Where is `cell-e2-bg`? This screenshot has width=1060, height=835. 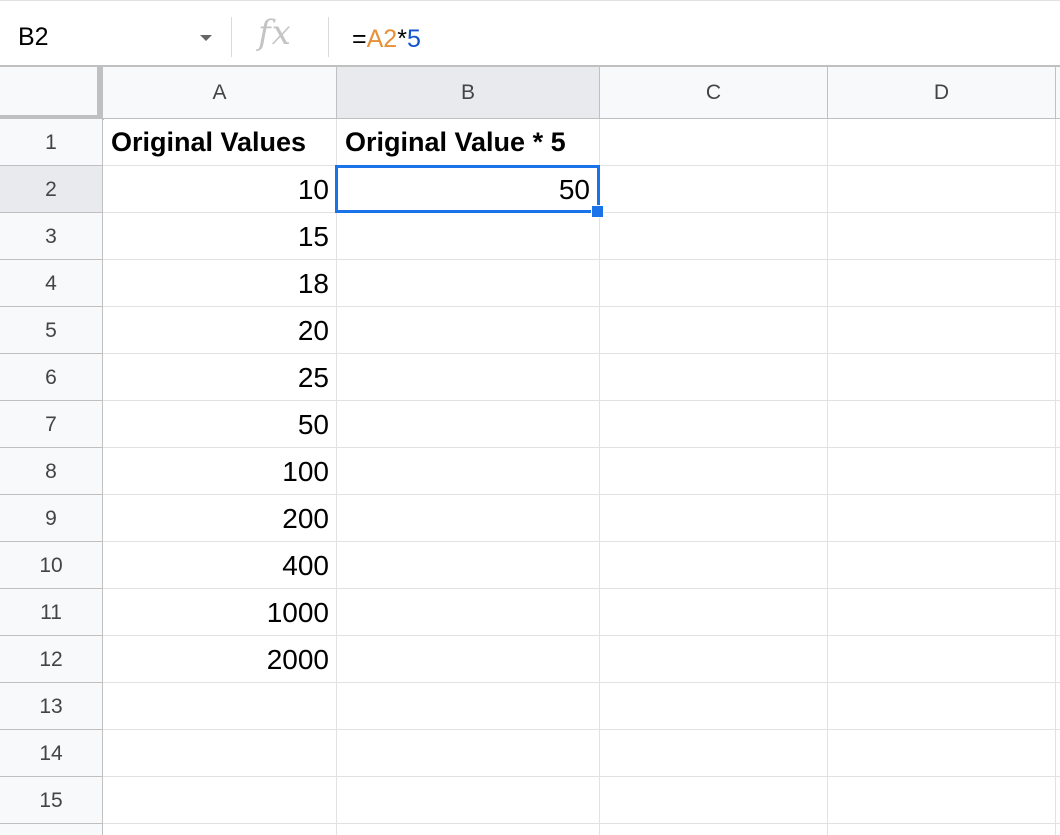
cell-e2-bg is located at coordinates (1058, 189).